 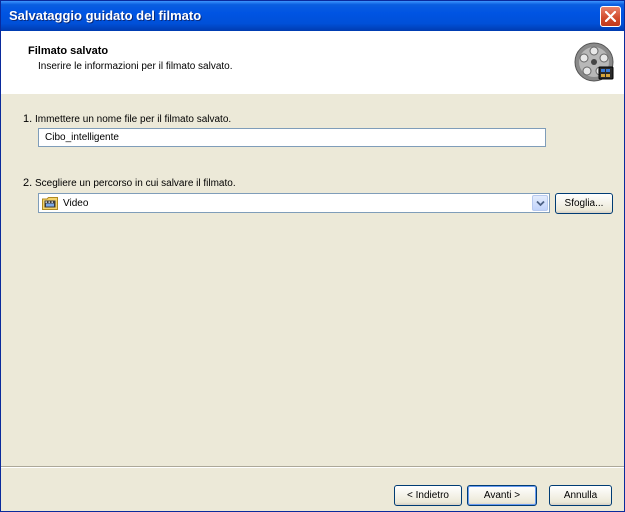 I want to click on close-icon, so click(x=610, y=16).